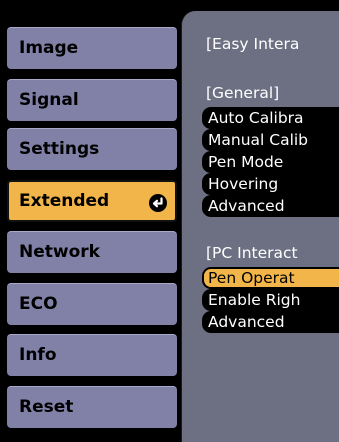  I want to click on menu-item-settings: Settings, so click(92, 149).